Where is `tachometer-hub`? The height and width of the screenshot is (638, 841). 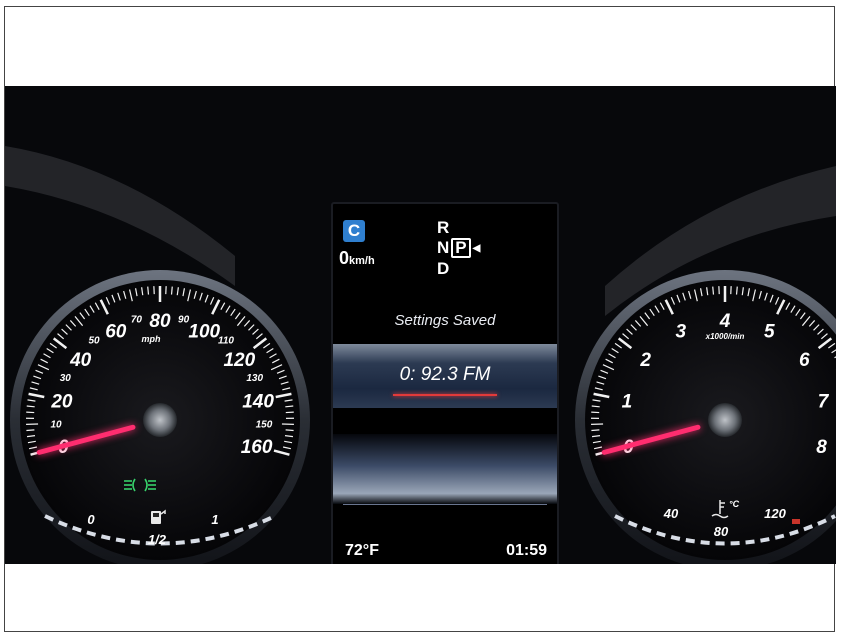
tachometer-hub is located at coordinates (725, 420).